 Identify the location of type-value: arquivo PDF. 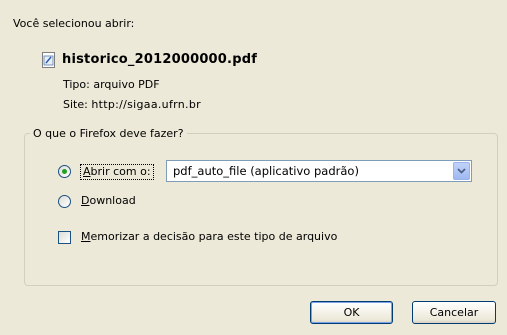
(126, 84).